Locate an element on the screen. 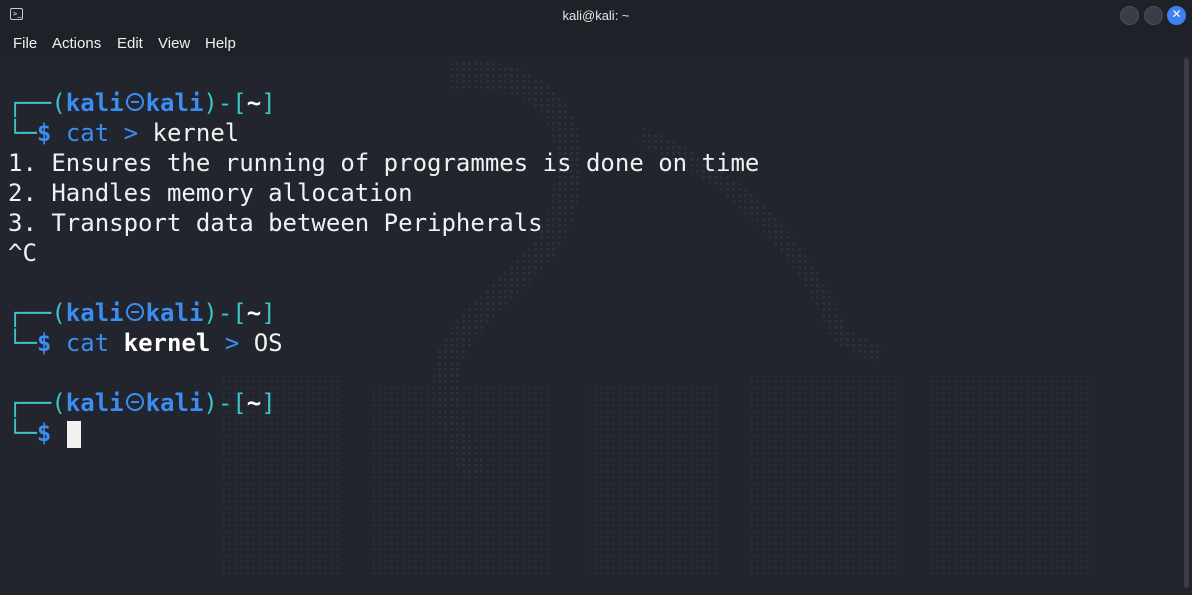 The image size is (1192, 595). close-button: ✕ is located at coordinates (1176, 15).